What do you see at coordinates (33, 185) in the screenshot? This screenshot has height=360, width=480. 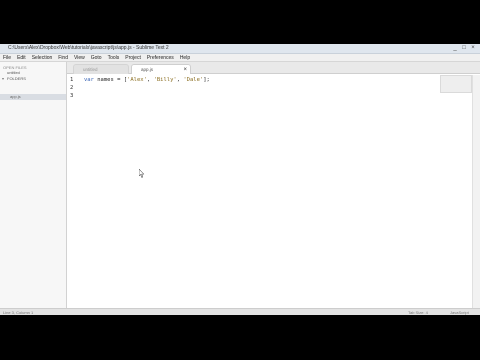 I see `sidebar: OPEN FILES untitled ▾ FOLDERS app.js` at bounding box center [33, 185].